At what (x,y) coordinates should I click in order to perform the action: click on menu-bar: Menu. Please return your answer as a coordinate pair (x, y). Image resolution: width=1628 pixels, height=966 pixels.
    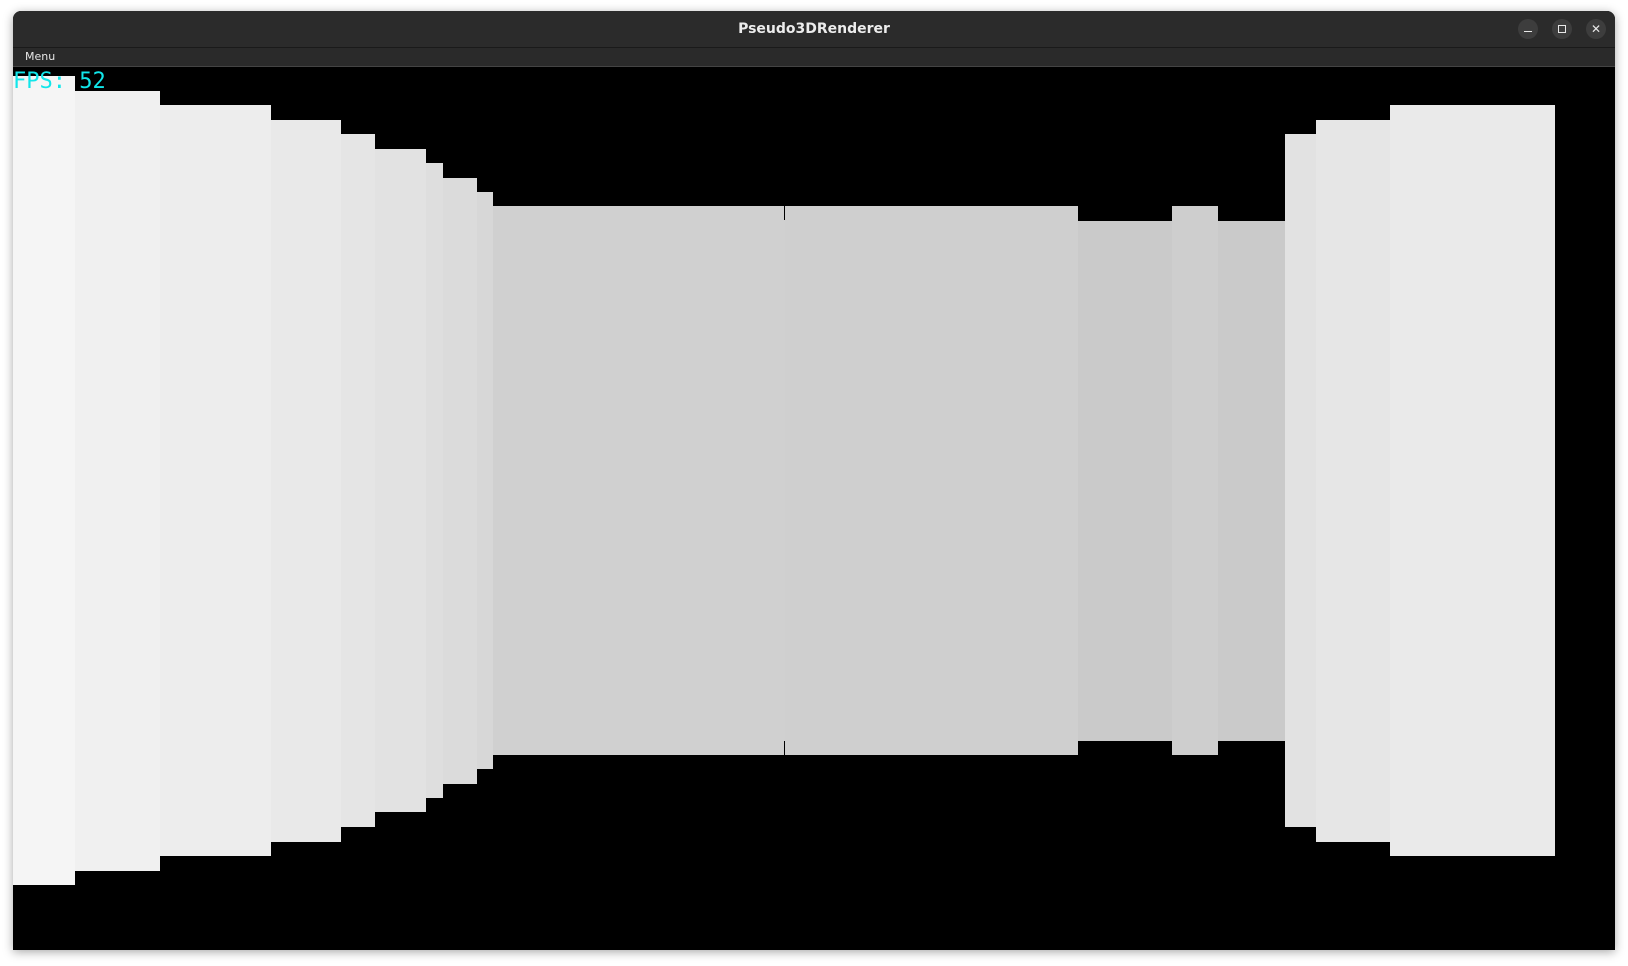
    Looking at the image, I should click on (814, 57).